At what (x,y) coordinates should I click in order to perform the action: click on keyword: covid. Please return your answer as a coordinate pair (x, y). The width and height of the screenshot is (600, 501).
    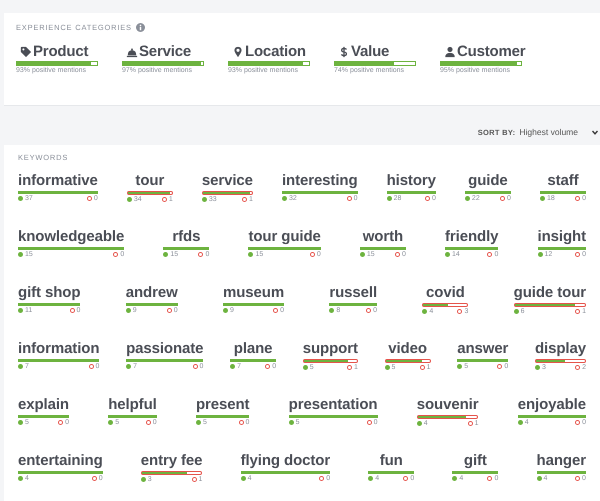
    Looking at the image, I should click on (445, 292).